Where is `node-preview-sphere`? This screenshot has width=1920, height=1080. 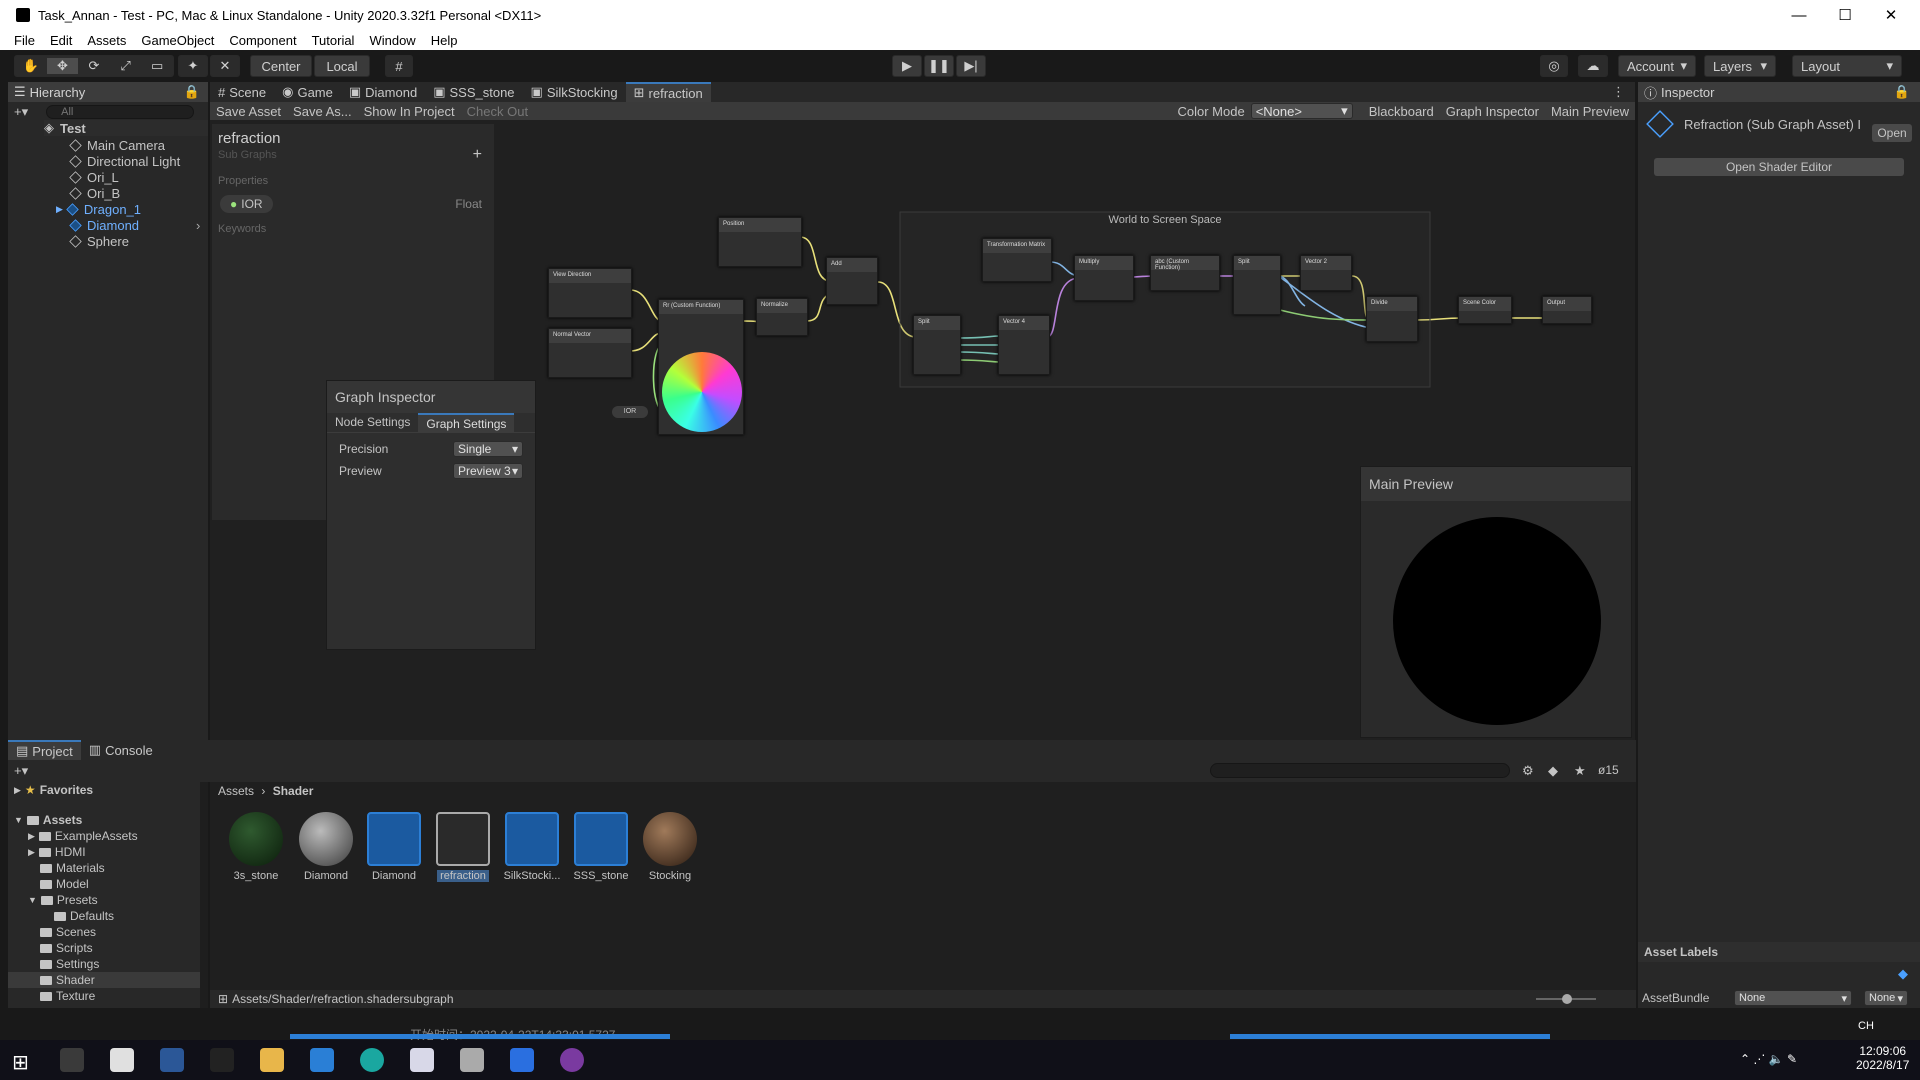 node-preview-sphere is located at coordinates (702, 392).